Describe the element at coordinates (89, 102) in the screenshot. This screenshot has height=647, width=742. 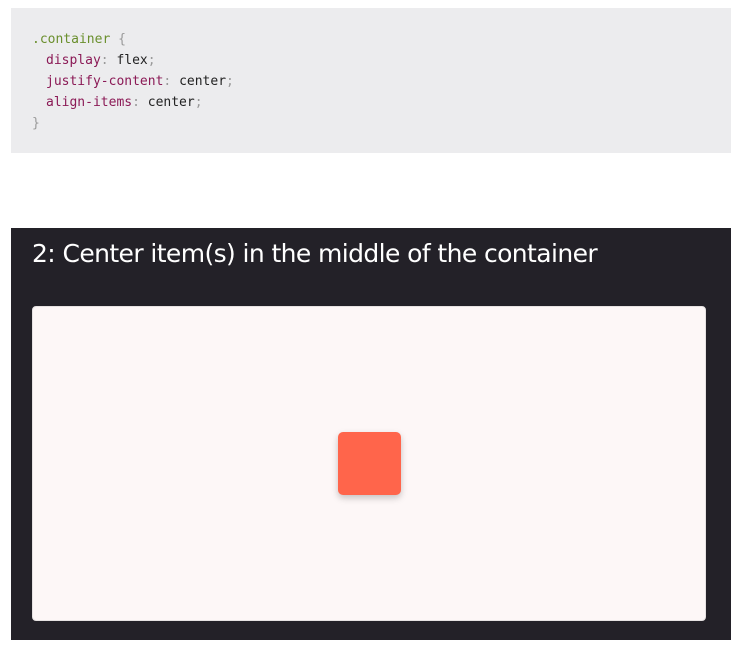
I see `css-property: align-items` at that location.